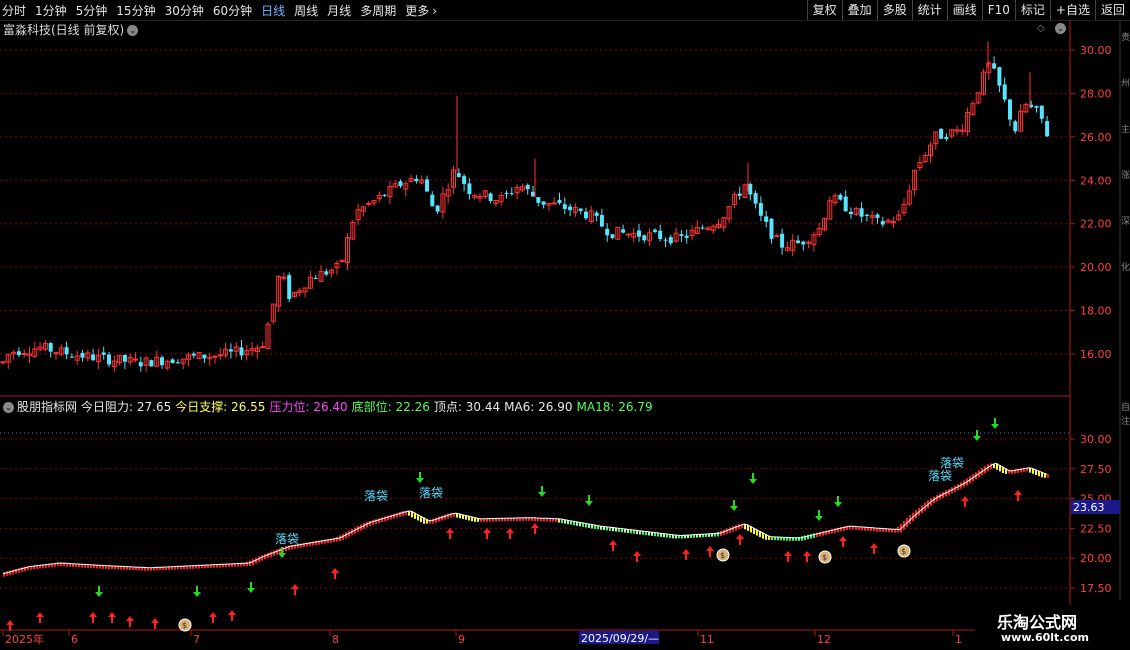  What do you see at coordinates (71, 29) in the screenshot?
I see `main-chart-title: 富淼科技(日线 前复权) ⌄` at bounding box center [71, 29].